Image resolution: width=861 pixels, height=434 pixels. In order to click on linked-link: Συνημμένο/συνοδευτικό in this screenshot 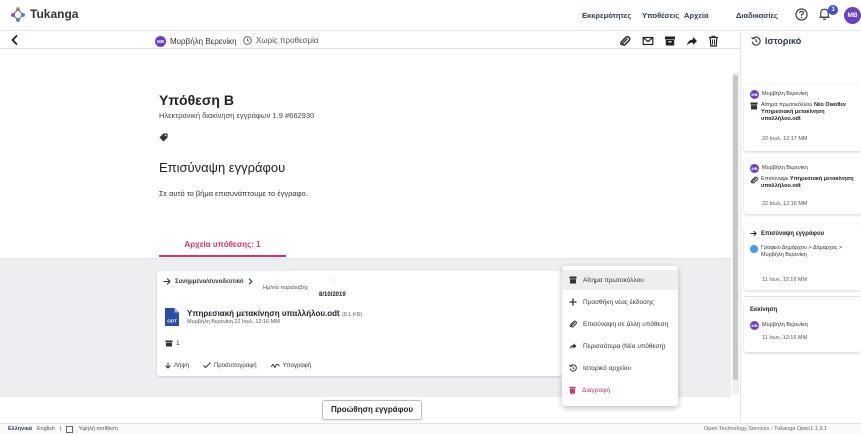, I will do `click(208, 281)`.